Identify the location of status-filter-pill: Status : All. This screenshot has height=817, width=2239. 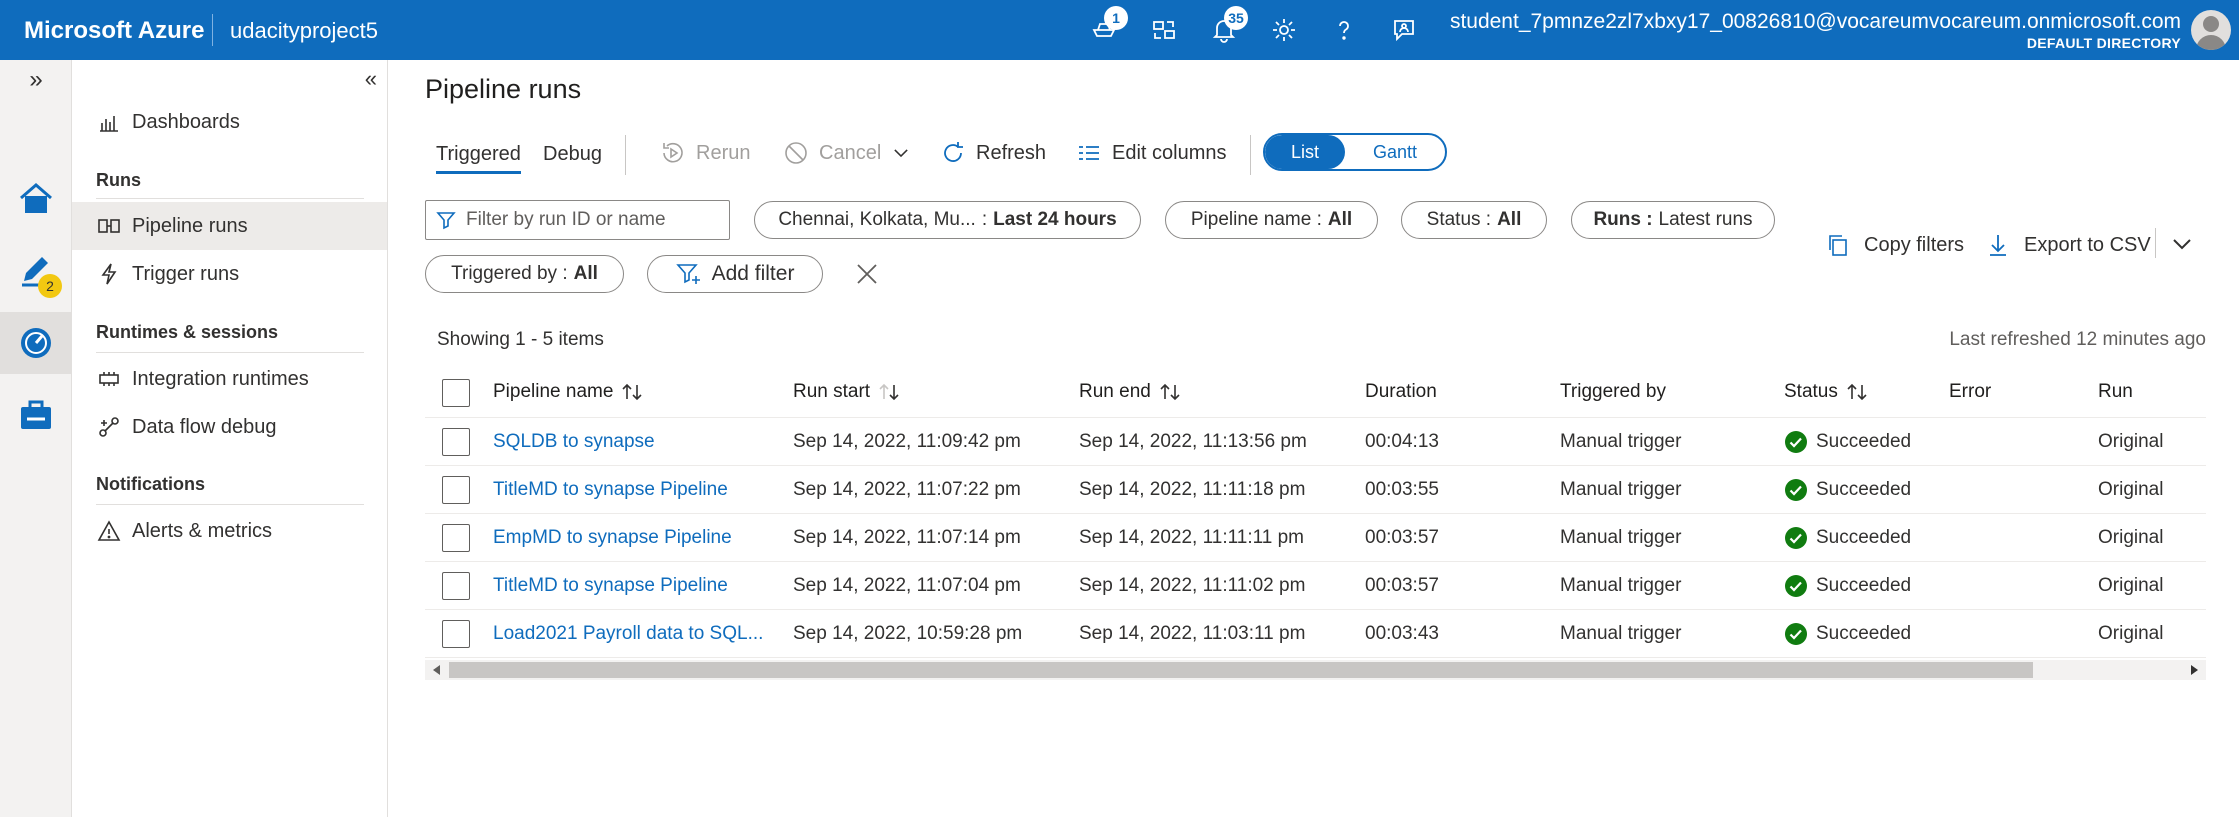
(1474, 220).